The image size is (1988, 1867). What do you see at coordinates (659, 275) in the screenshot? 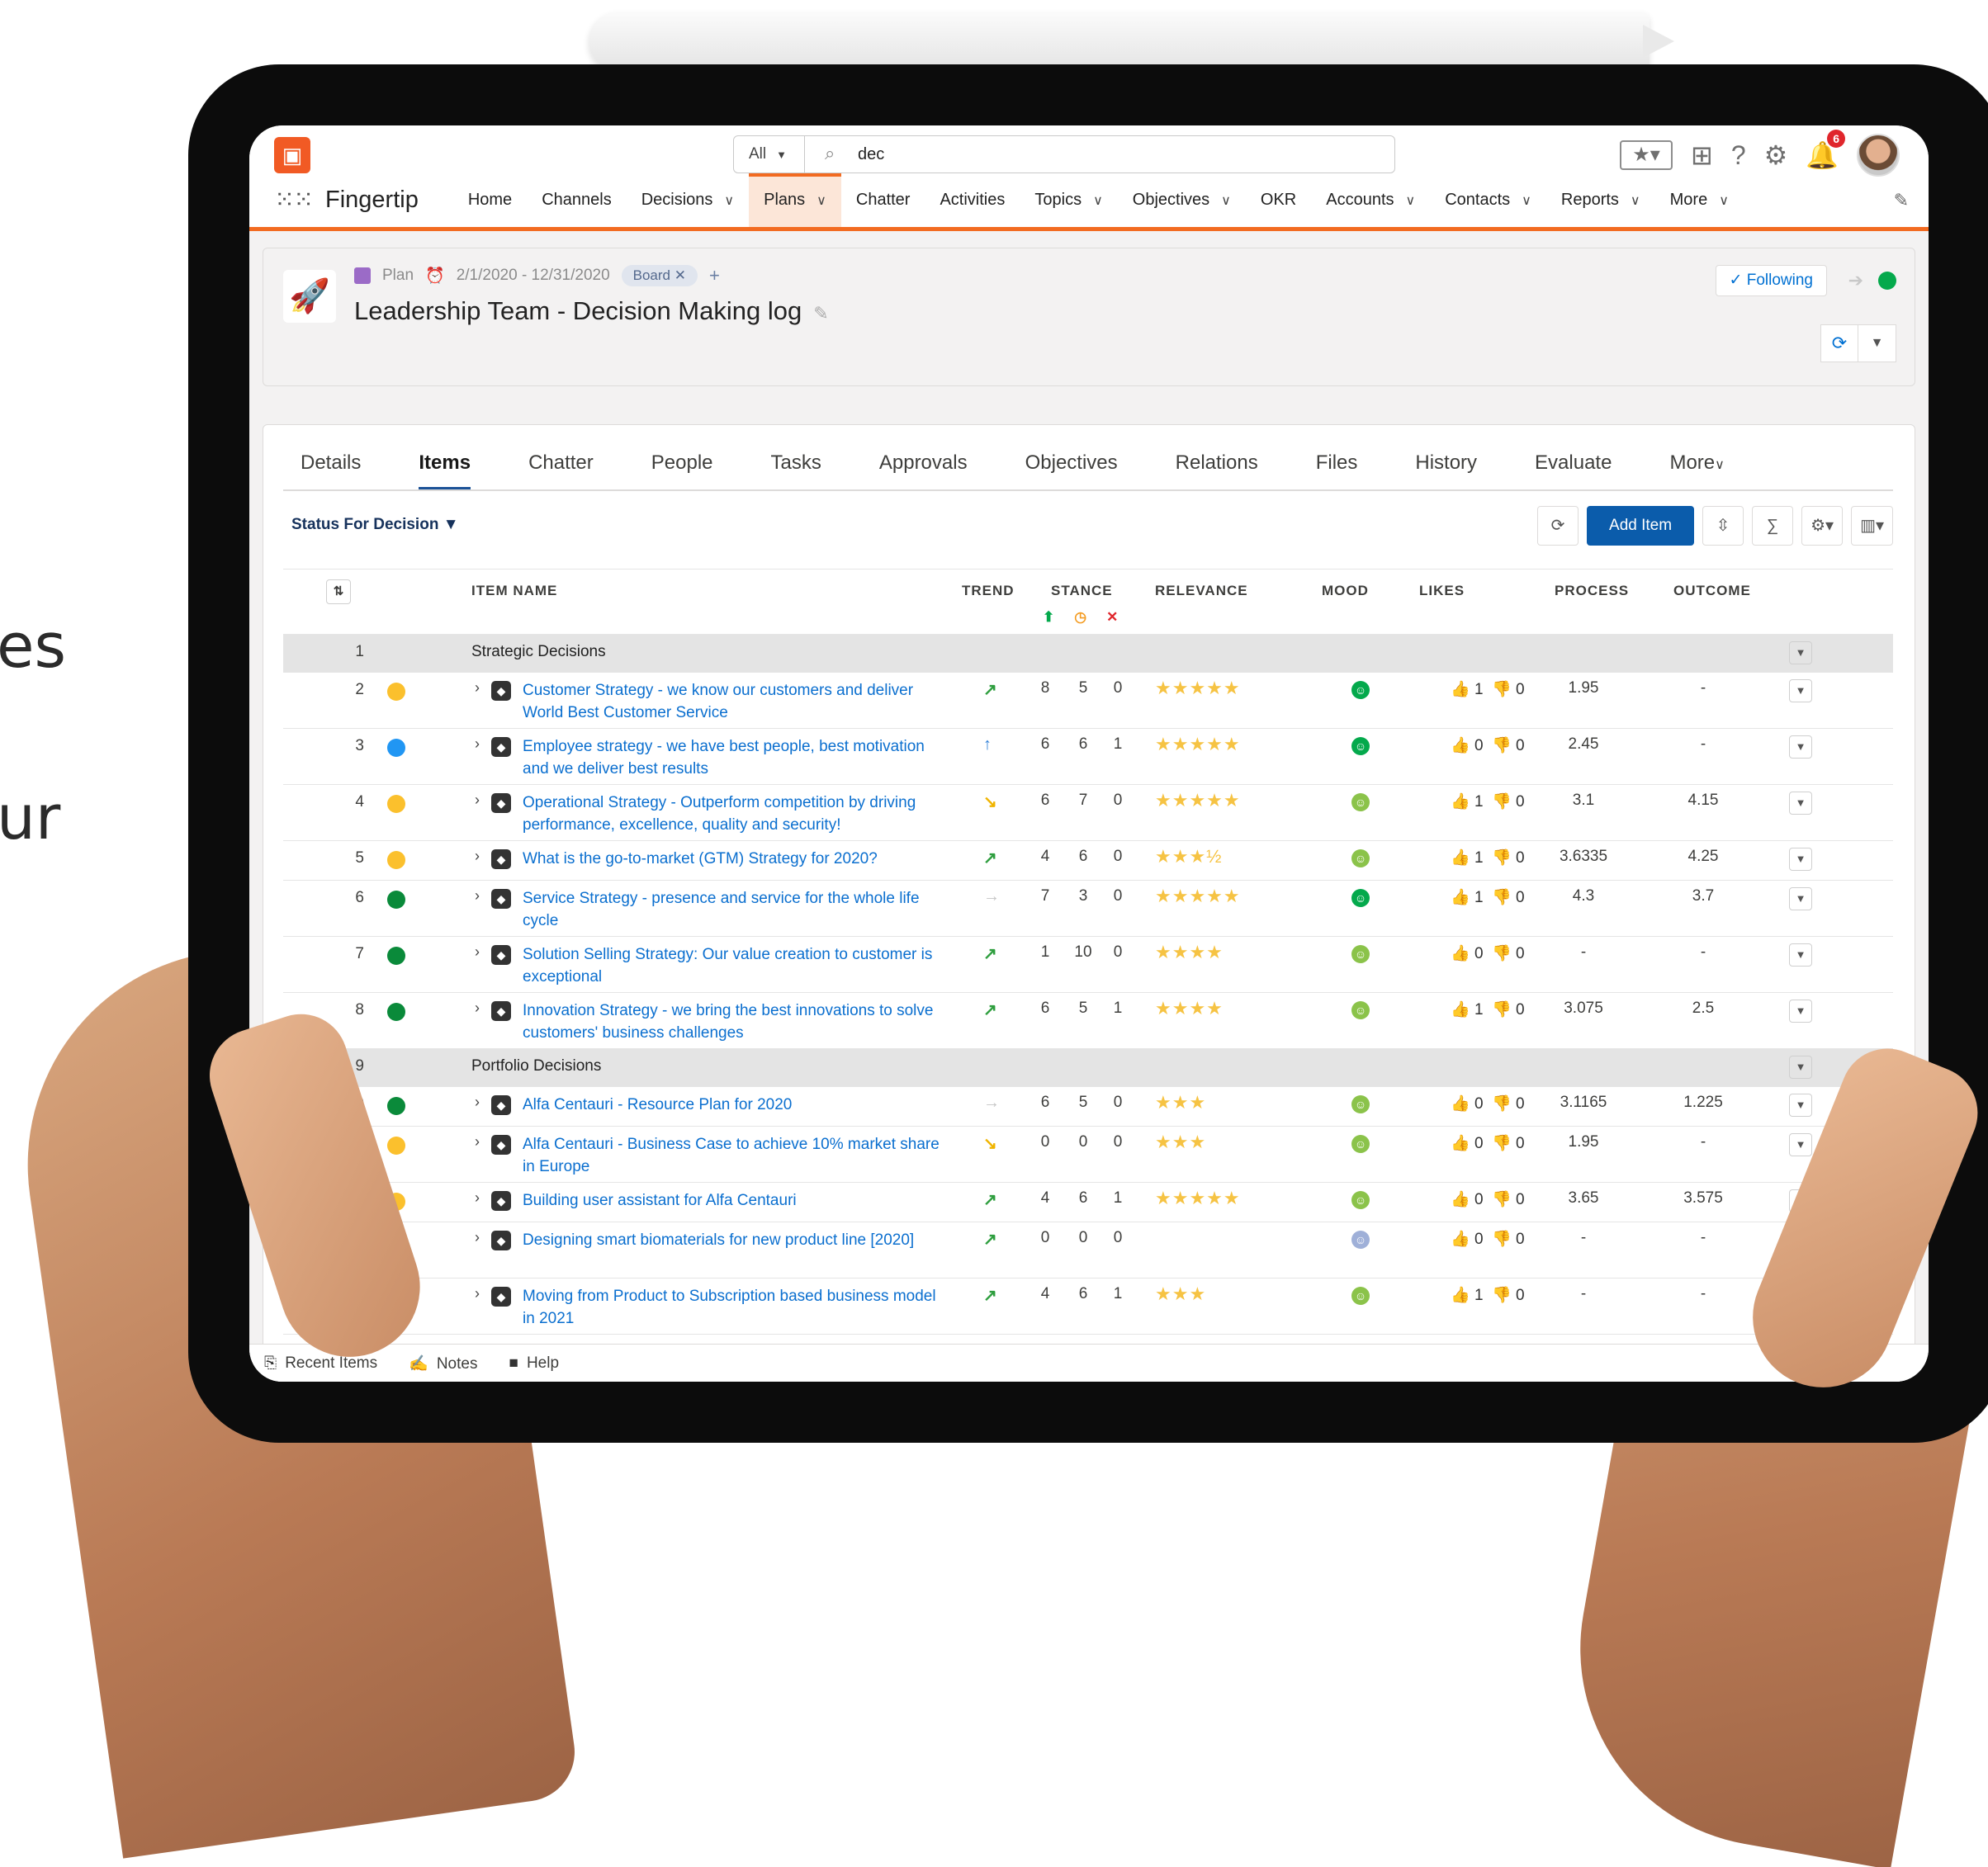
I see `topic-pill: Board ✕` at bounding box center [659, 275].